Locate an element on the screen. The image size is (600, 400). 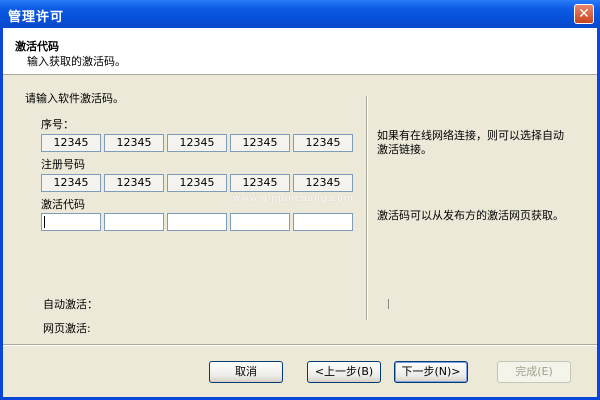
serial-field-3: 12345 is located at coordinates (197, 143).